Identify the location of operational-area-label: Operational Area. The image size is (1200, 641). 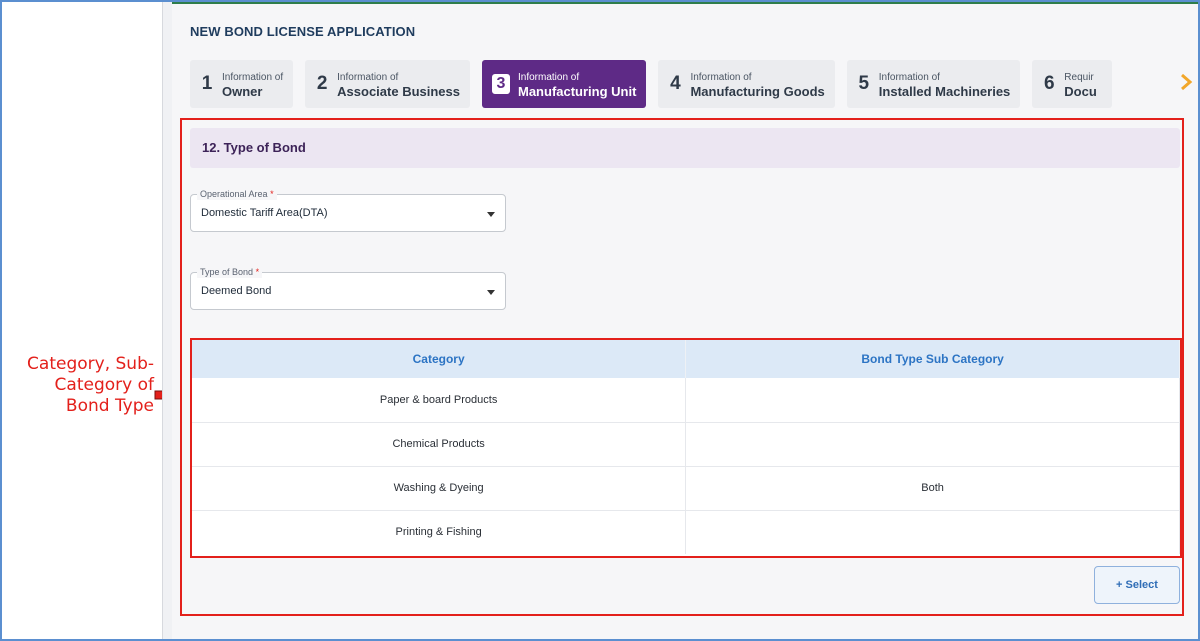
(234, 194).